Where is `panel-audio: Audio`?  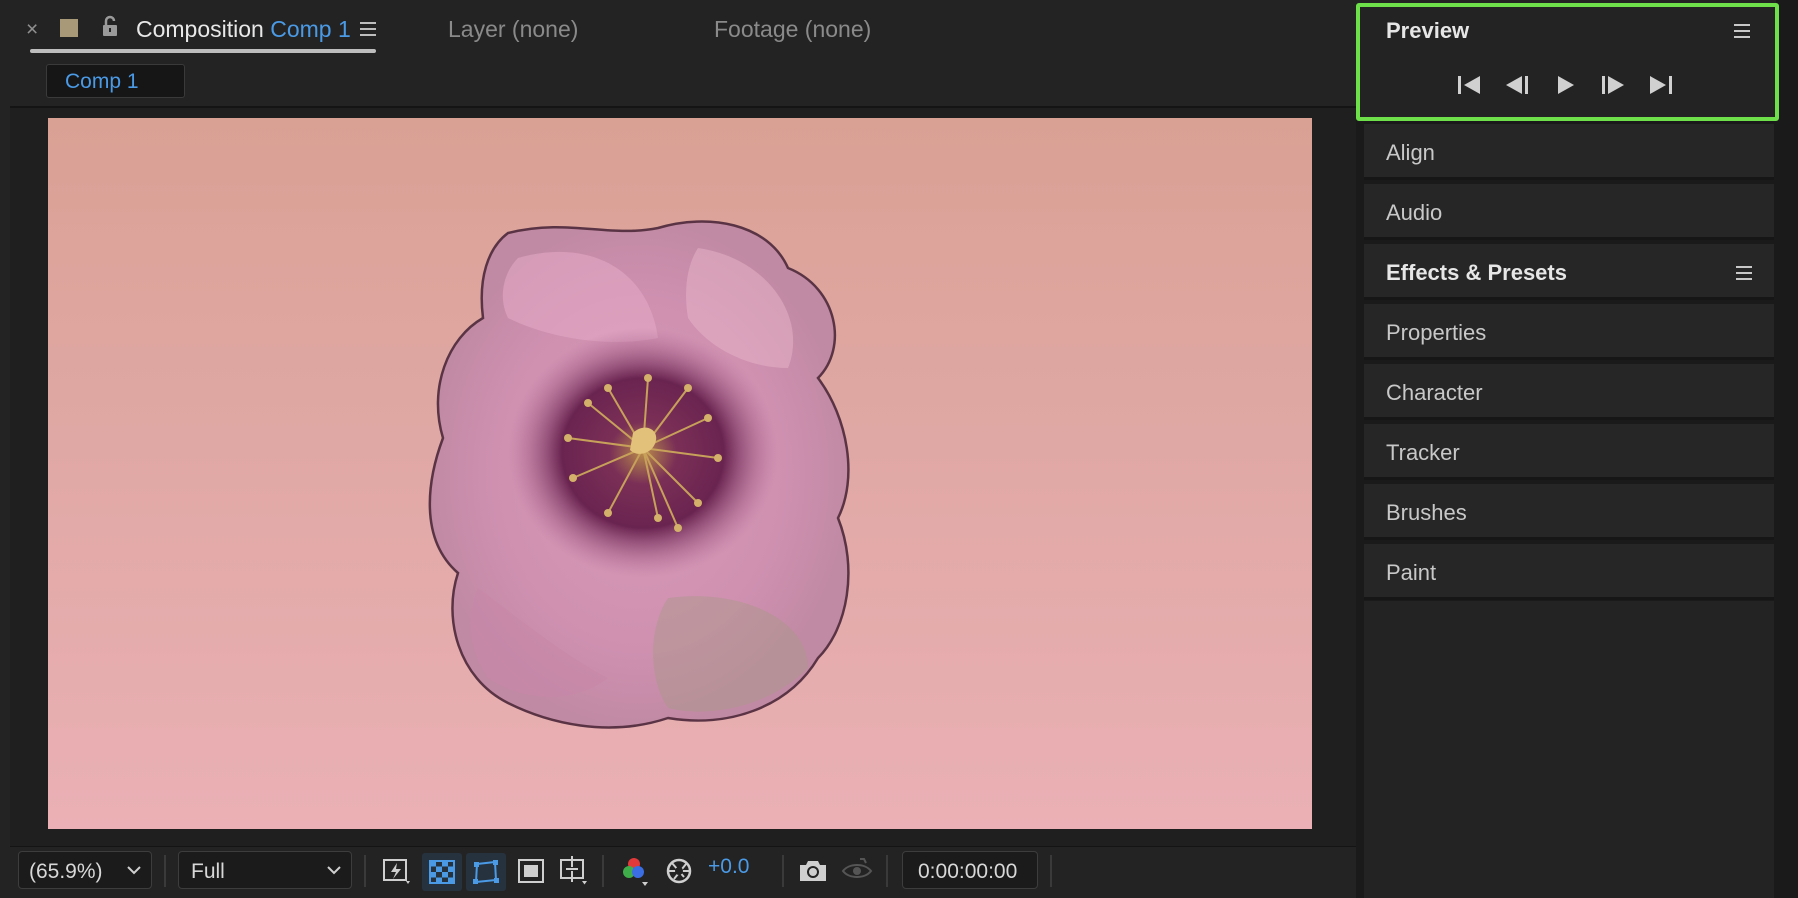
panel-audio: Audio is located at coordinates (1569, 212).